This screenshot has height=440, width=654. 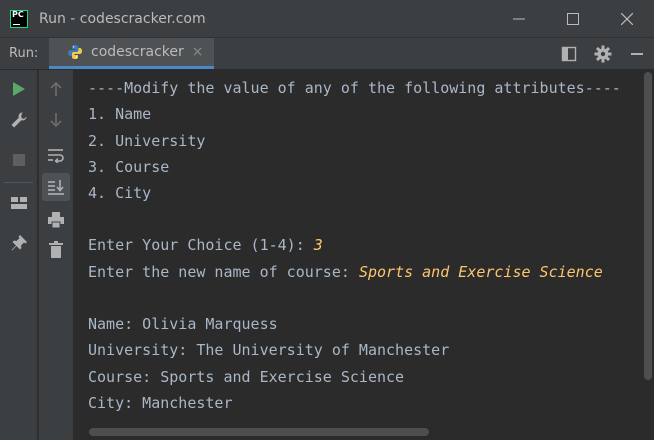 I want to click on run-tab-codescracker: codescracker ×, so click(x=131, y=53).